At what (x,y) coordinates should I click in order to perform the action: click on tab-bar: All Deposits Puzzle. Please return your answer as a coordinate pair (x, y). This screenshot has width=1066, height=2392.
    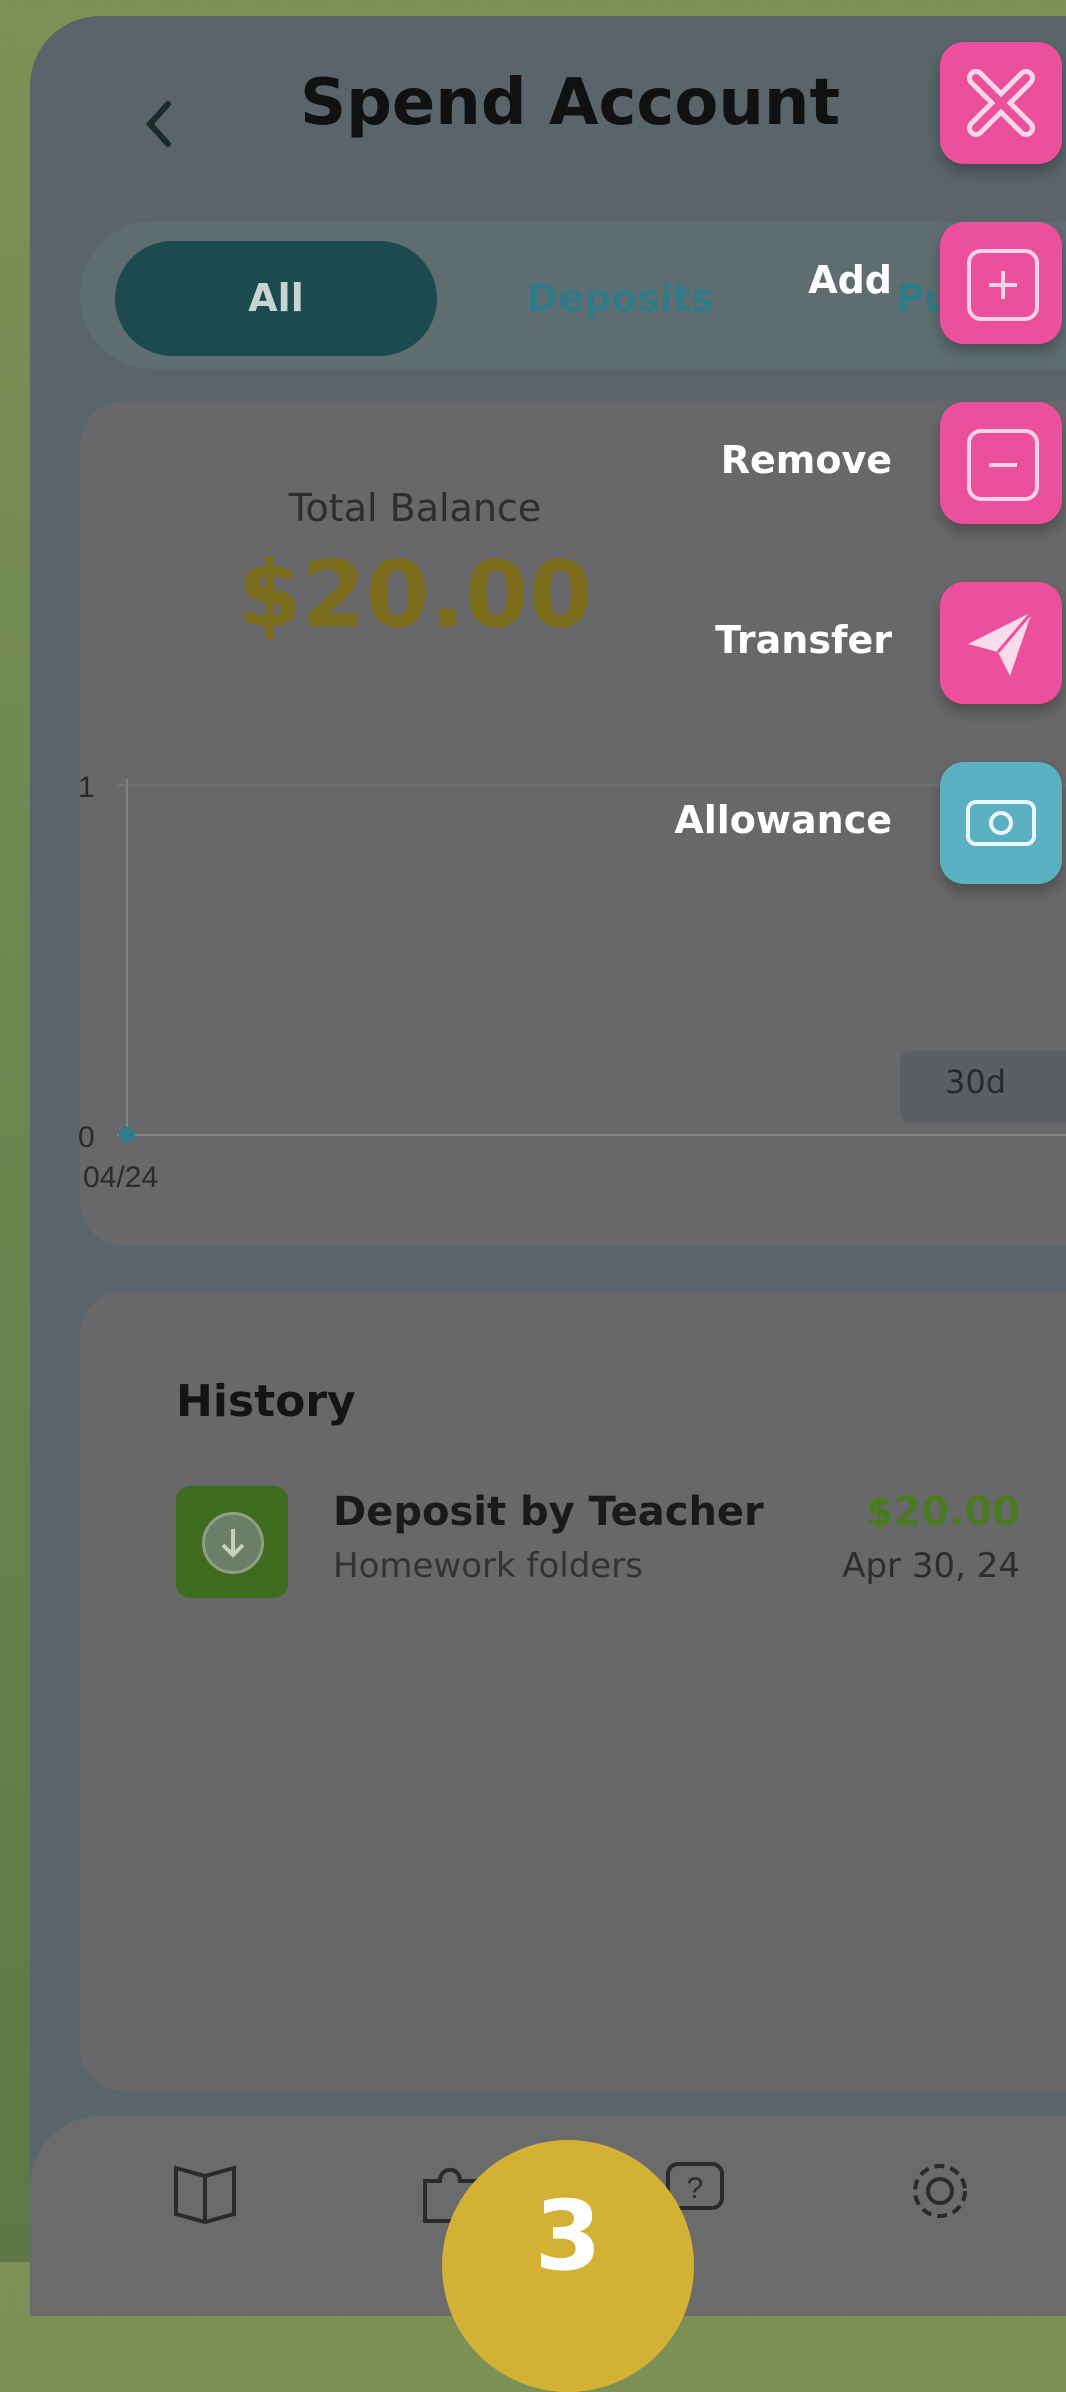
    Looking at the image, I should click on (573, 295).